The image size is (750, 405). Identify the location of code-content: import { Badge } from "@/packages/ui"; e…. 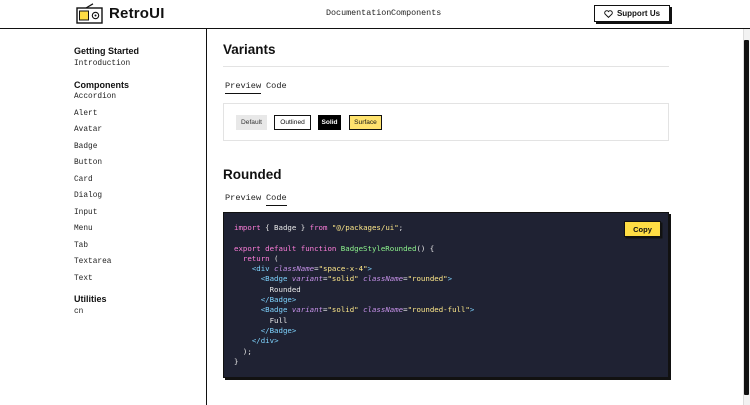
(354, 295).